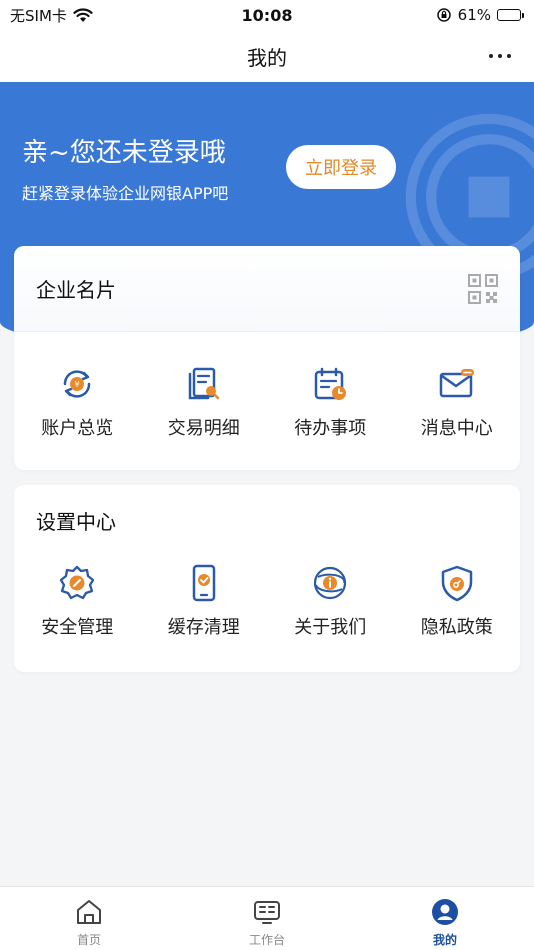 Image resolution: width=534 pixels, height=950 pixels. I want to click on cache-clear-item: 缓存清理, so click(204, 601).